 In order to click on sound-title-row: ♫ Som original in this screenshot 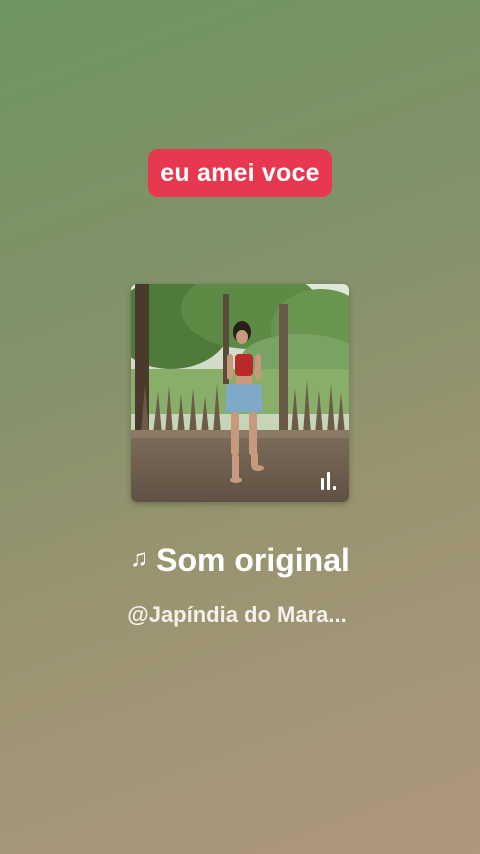, I will do `click(240, 560)`.